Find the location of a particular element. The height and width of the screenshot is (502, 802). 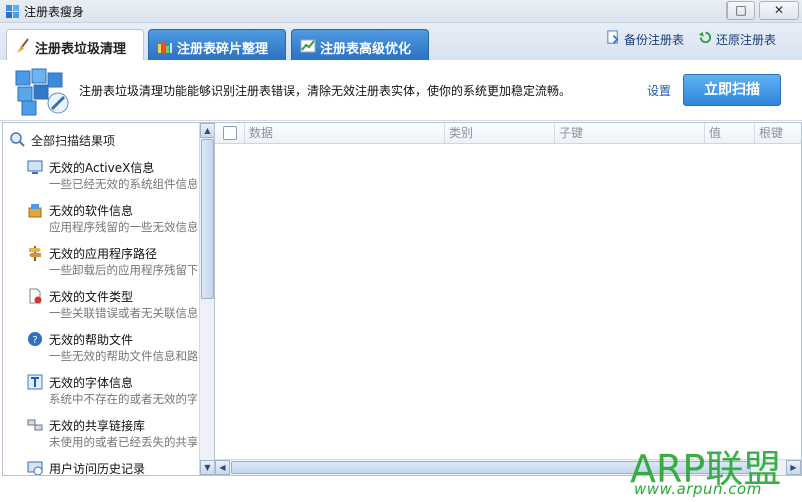

close-icon: ✕ is located at coordinates (779, 10).